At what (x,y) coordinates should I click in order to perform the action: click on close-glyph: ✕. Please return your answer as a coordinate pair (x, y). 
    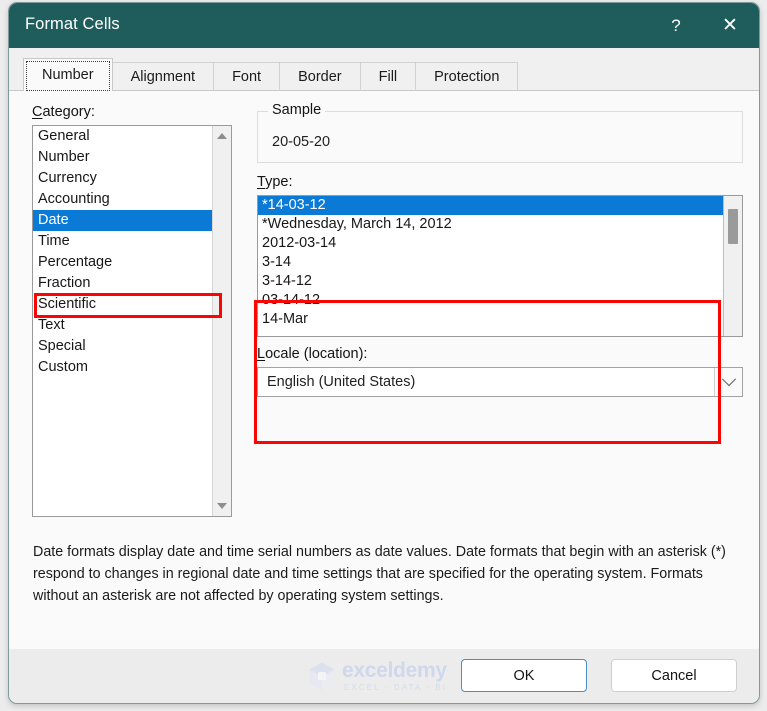
    Looking at the image, I should click on (730, 25).